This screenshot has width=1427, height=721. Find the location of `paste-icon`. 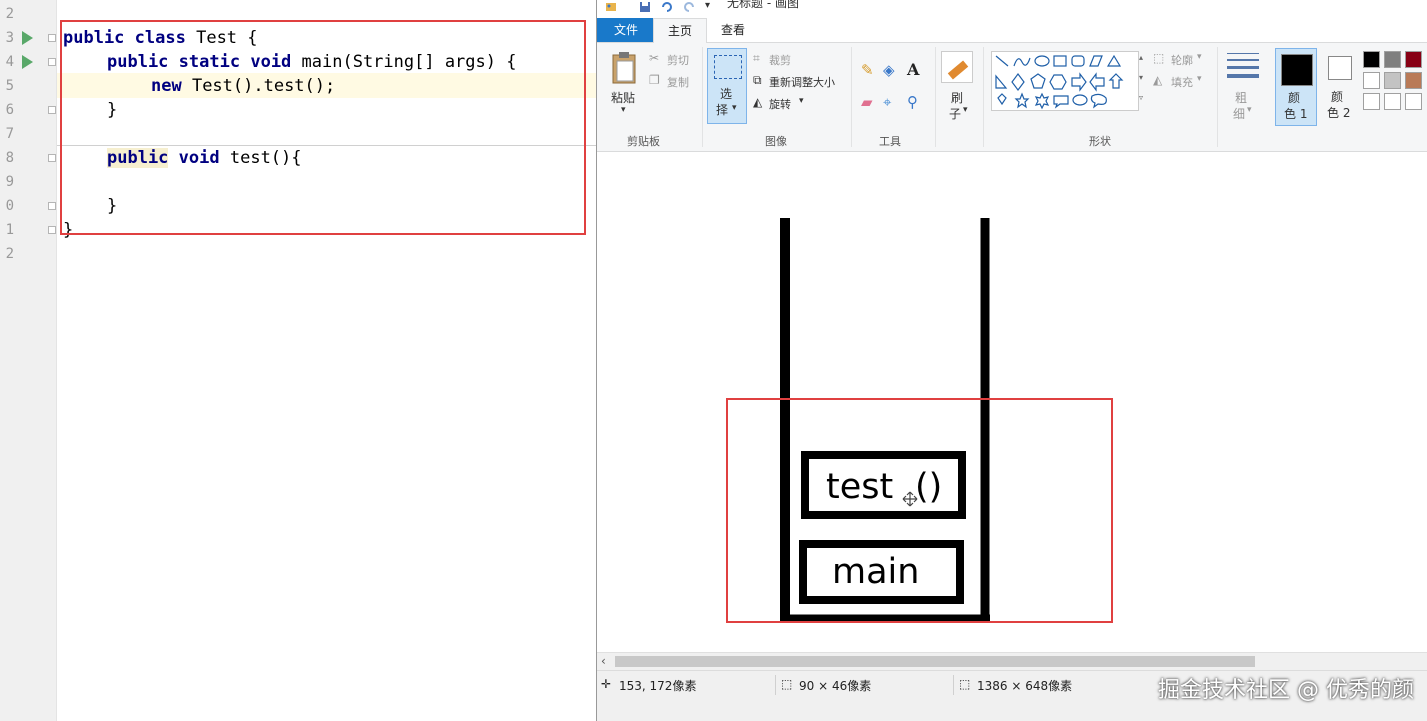

paste-icon is located at coordinates (625, 68).